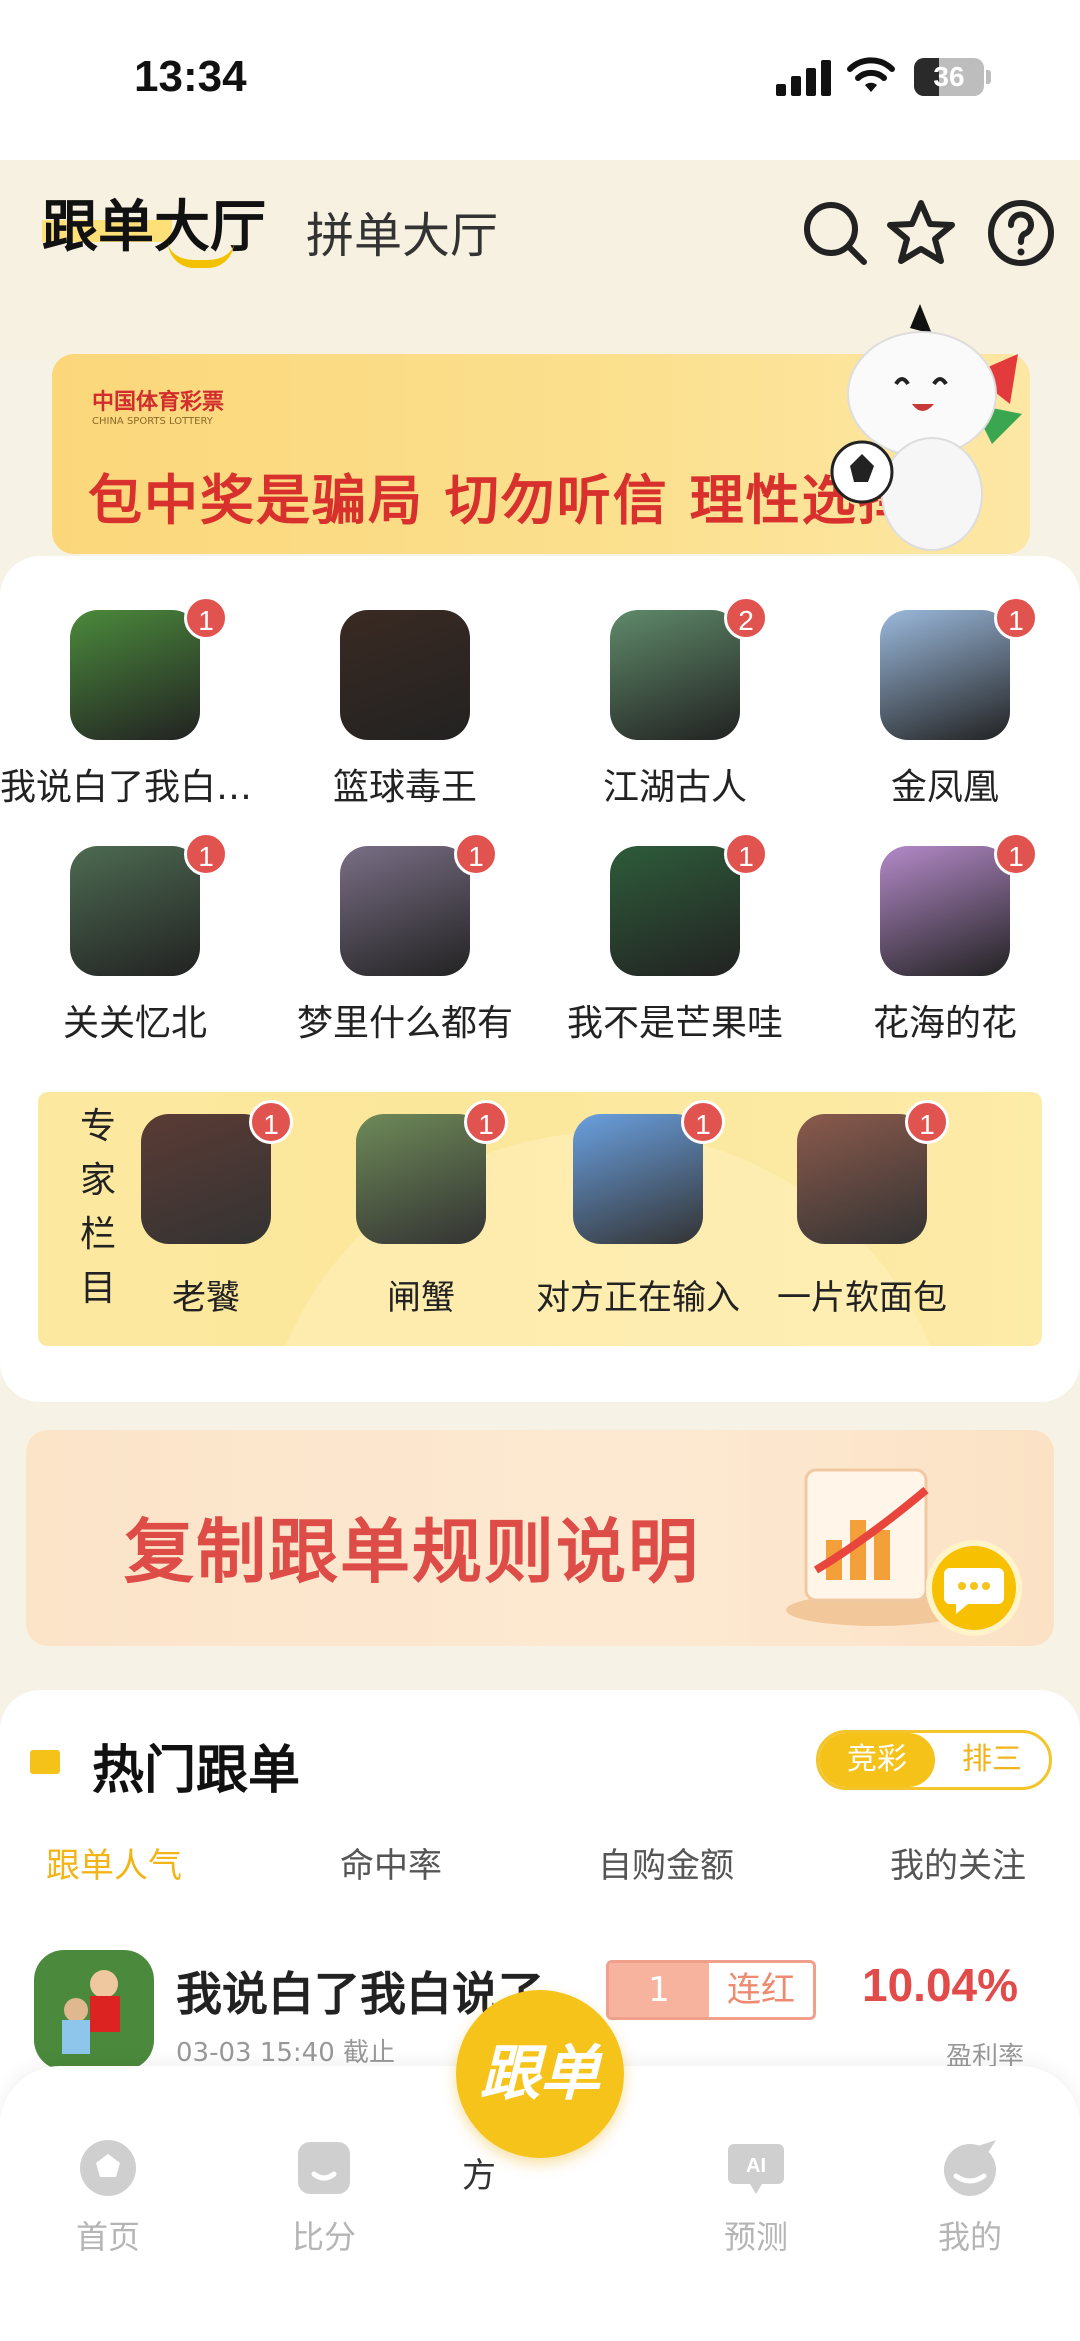 Image resolution: width=1080 pixels, height=2341 pixels. Describe the element at coordinates (970, 2197) in the screenshot. I see `nav-mine: 我的` at that location.